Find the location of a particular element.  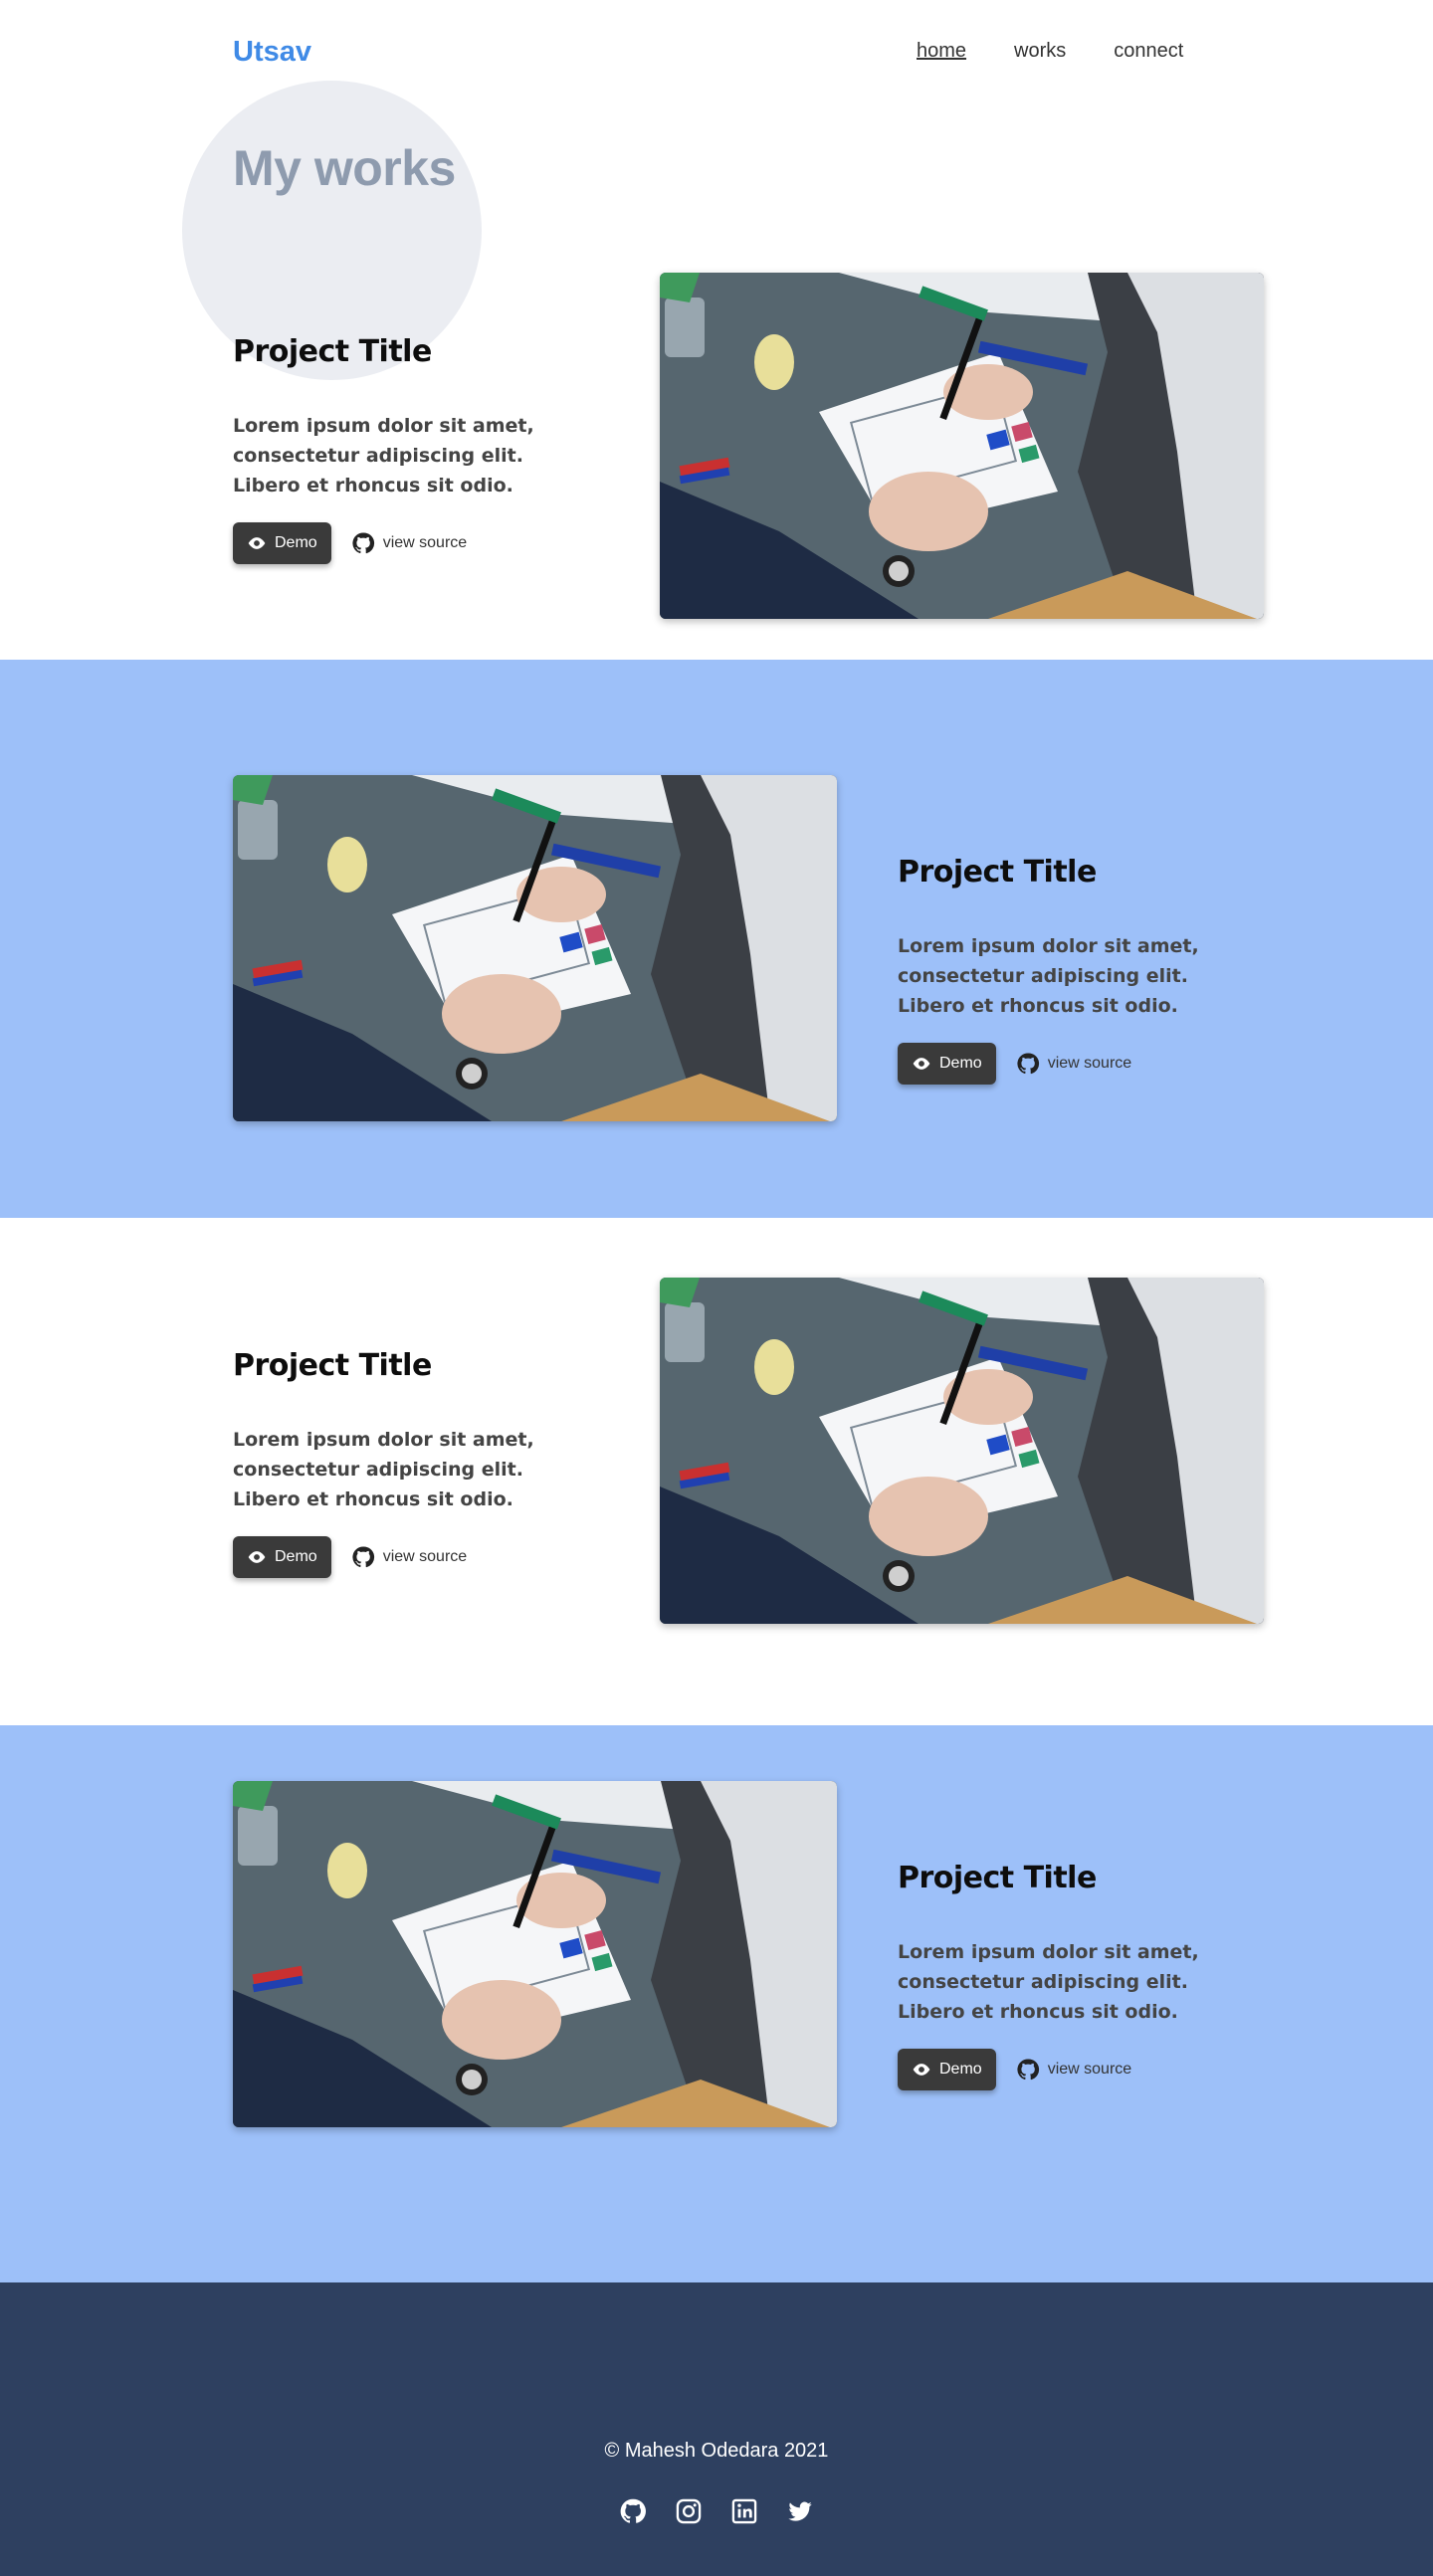

footer: © Mahesh Odedara 2021 is located at coordinates (716, 2429).